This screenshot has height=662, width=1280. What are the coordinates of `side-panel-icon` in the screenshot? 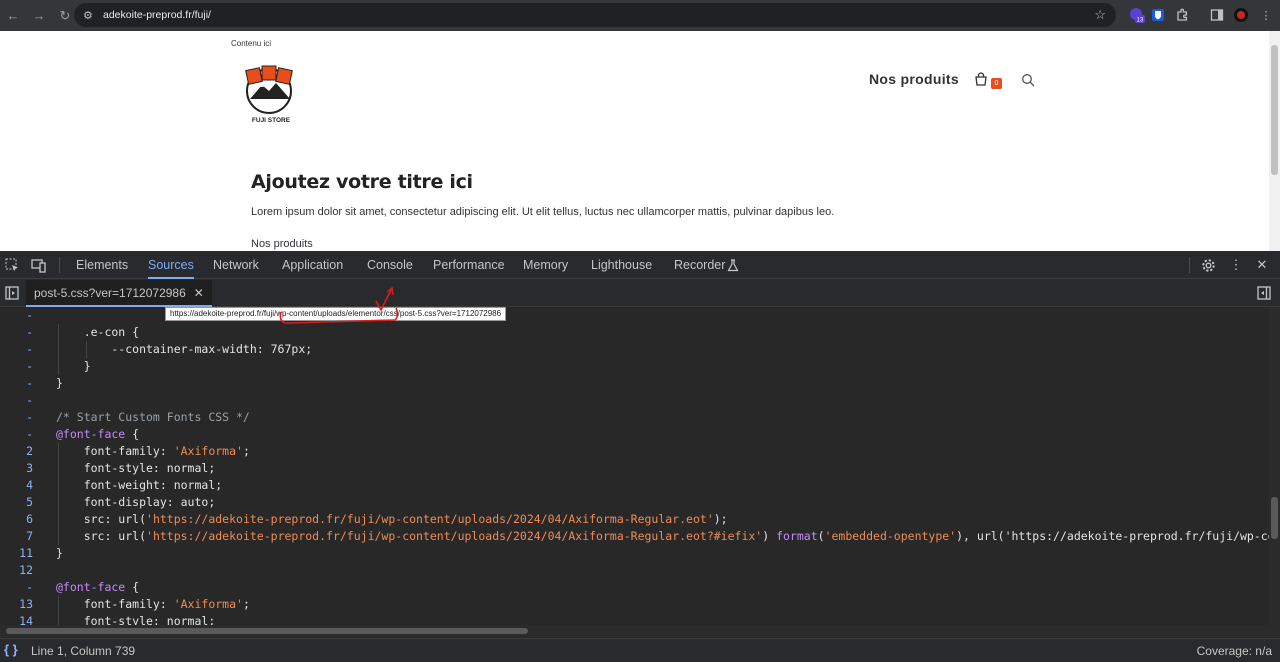 It's located at (1217, 15).